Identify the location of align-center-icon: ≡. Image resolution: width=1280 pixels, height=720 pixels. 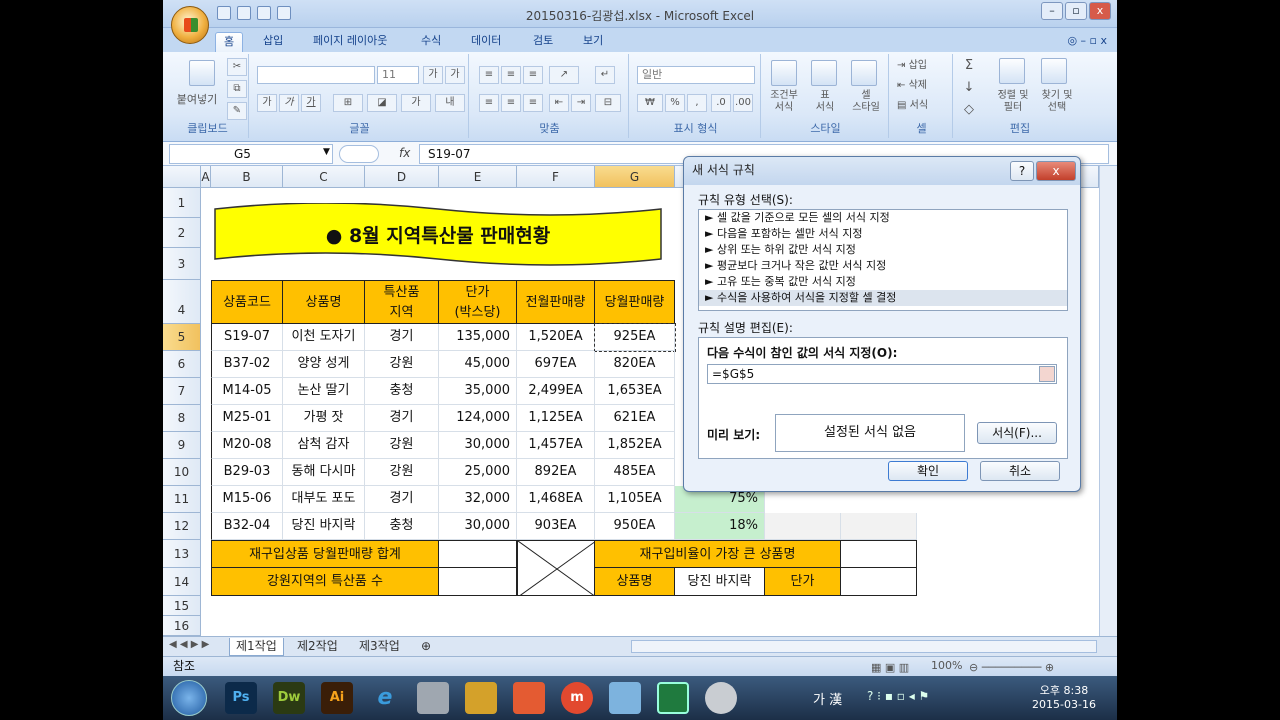
(511, 103).